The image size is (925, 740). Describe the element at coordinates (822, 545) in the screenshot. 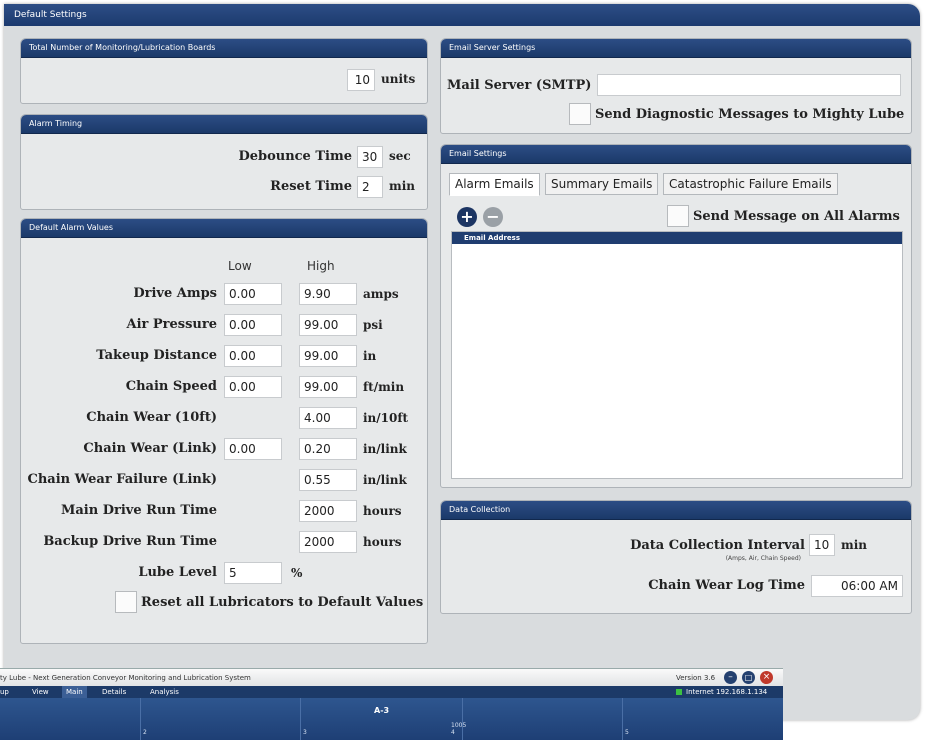

I see `data-collection-interval-input: 10` at that location.